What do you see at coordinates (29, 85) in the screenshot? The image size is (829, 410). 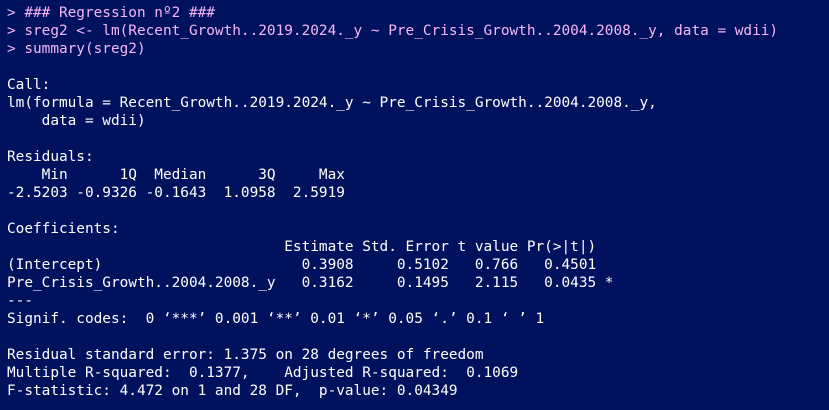 I see `call-header: Call:` at bounding box center [29, 85].